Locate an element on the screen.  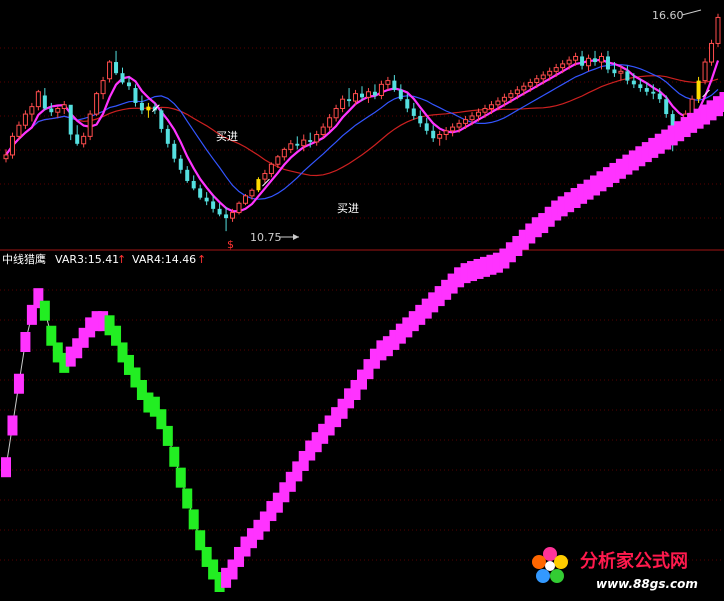
low-price-arrowhead is located at coordinates (296, 237).